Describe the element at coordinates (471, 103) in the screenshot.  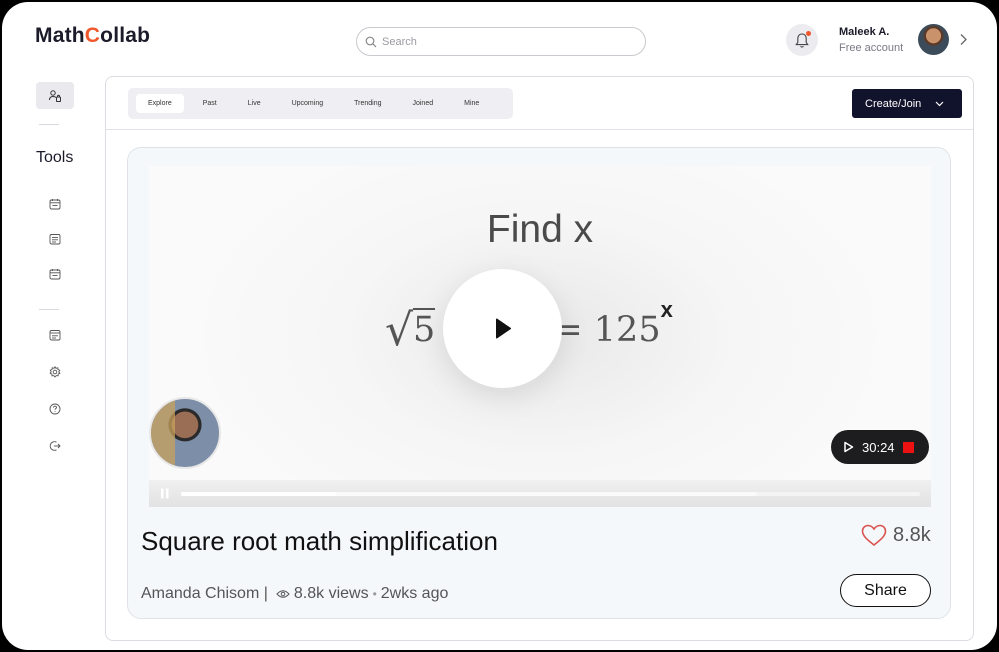
I see `tab-mine: Mine` at that location.